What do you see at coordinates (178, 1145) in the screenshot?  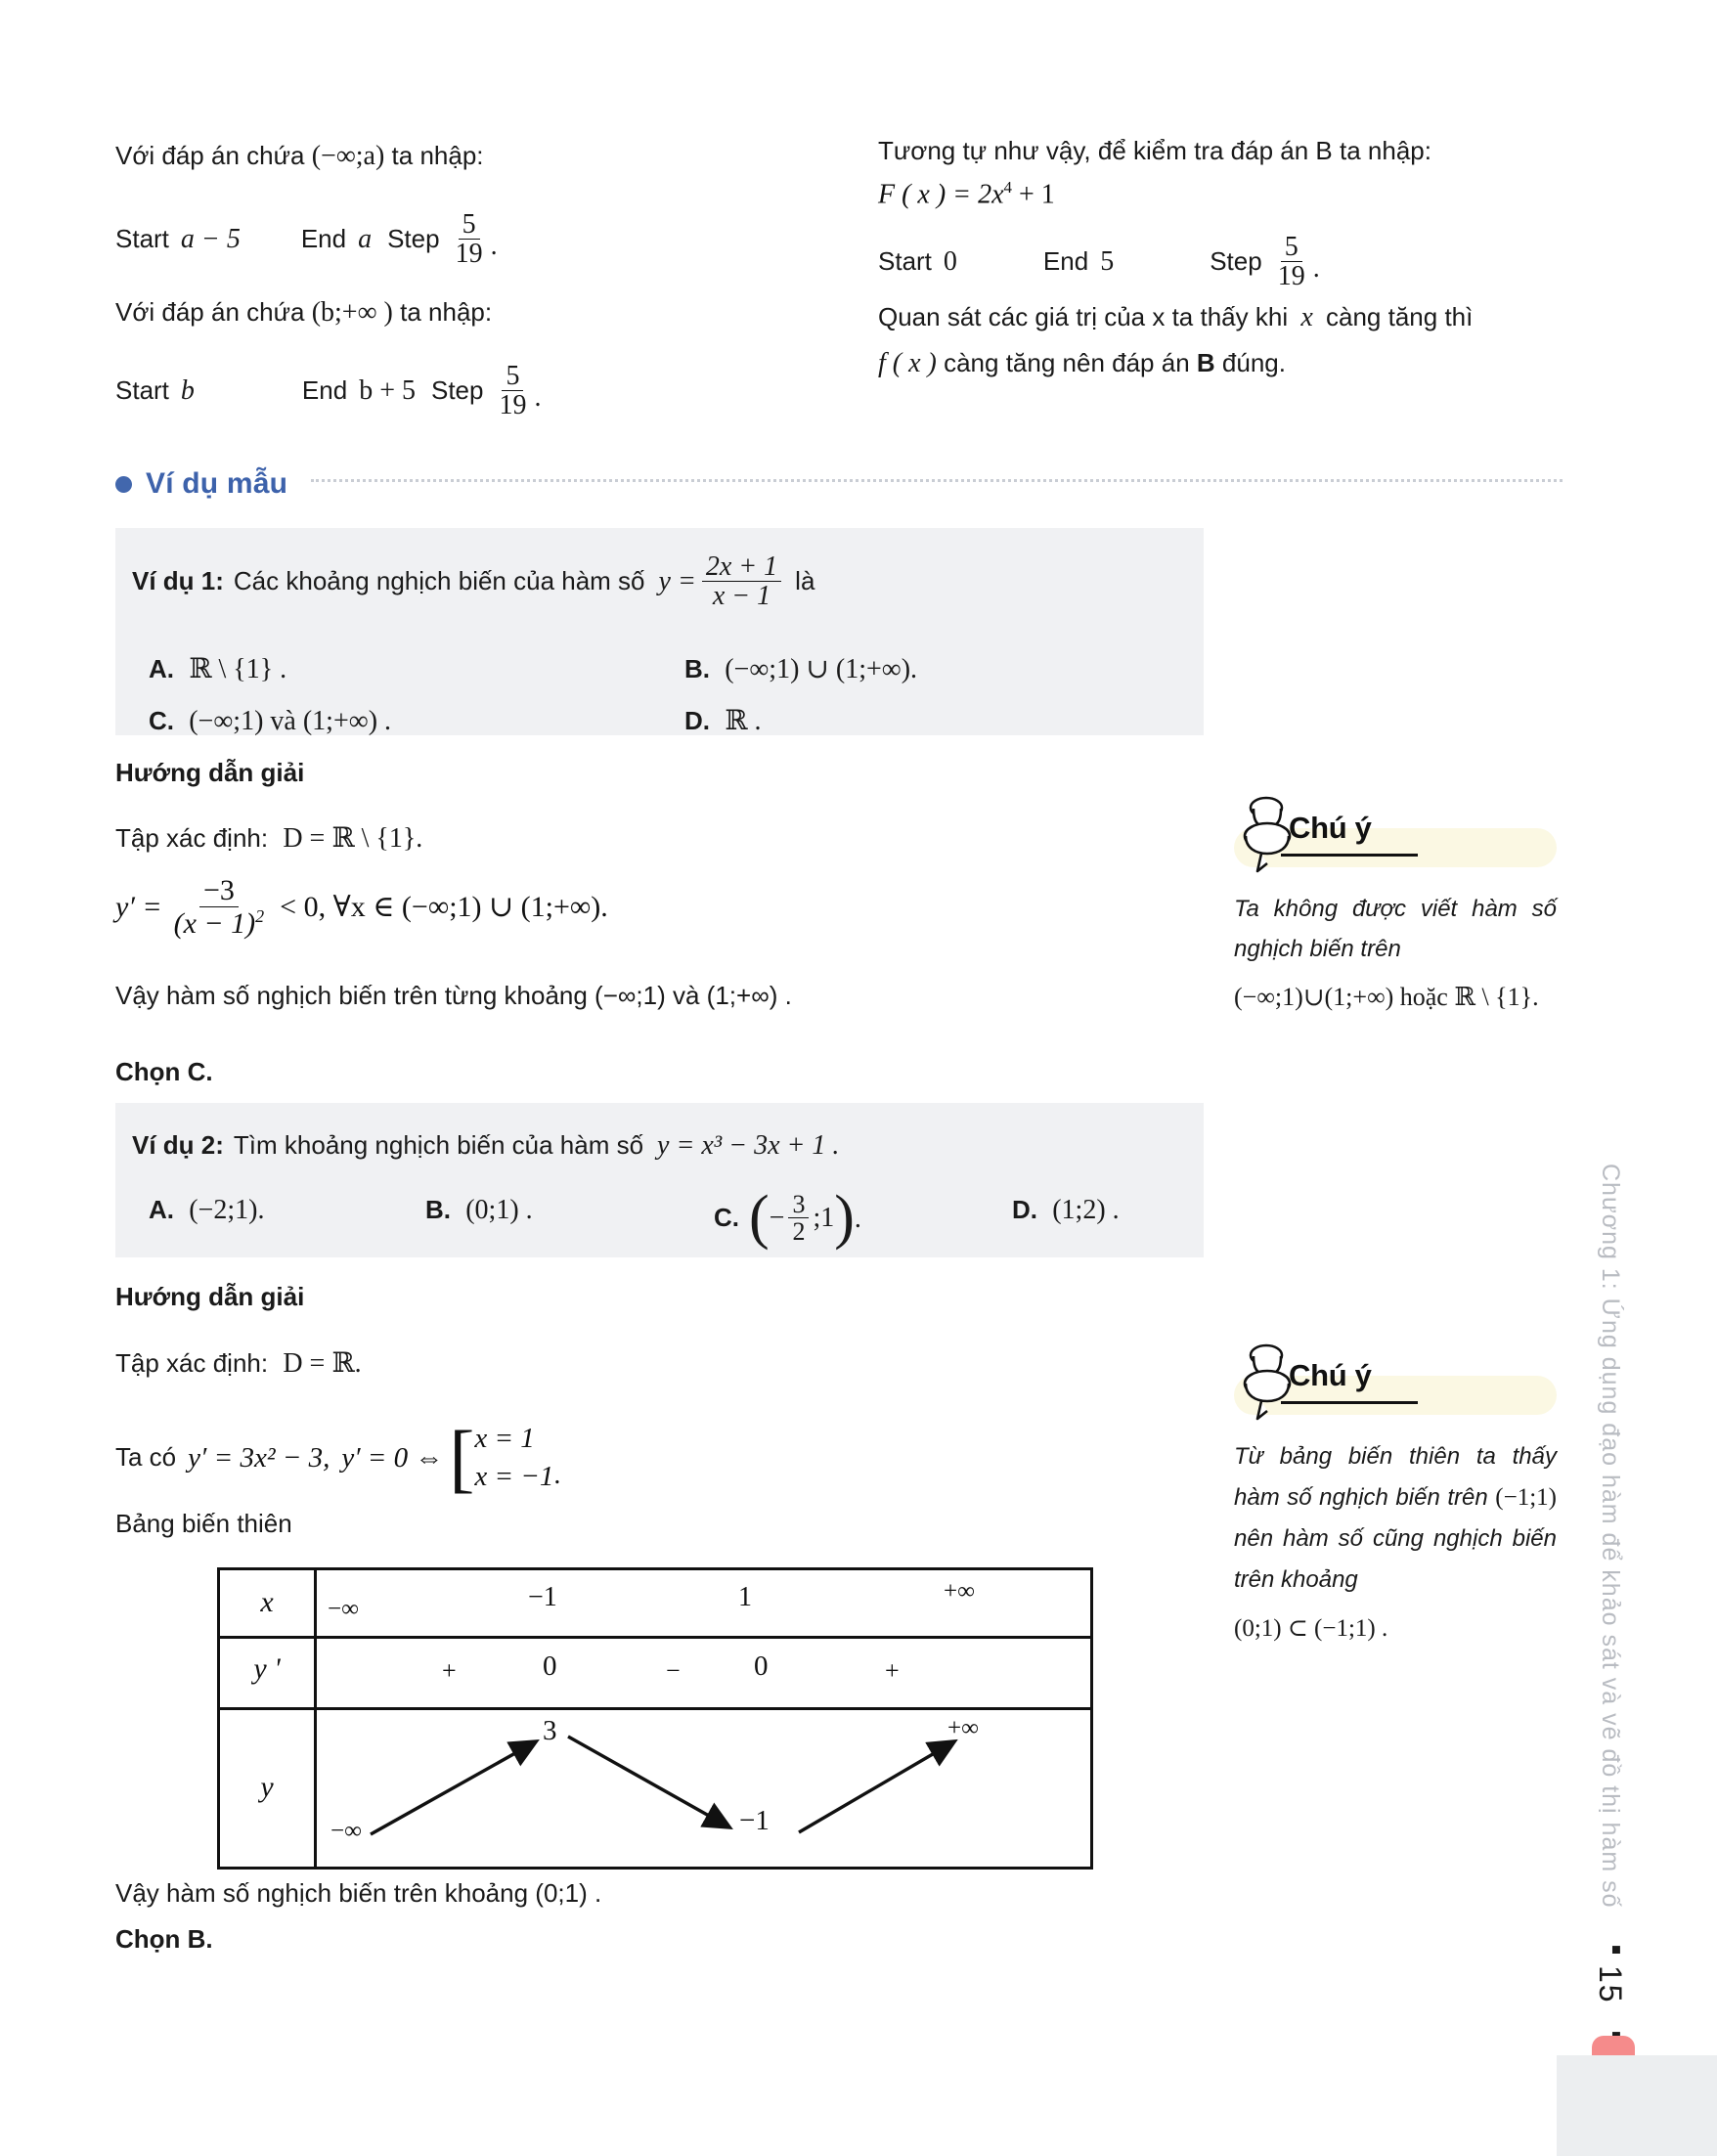 I see `example-2-label: Ví dụ 2:` at bounding box center [178, 1145].